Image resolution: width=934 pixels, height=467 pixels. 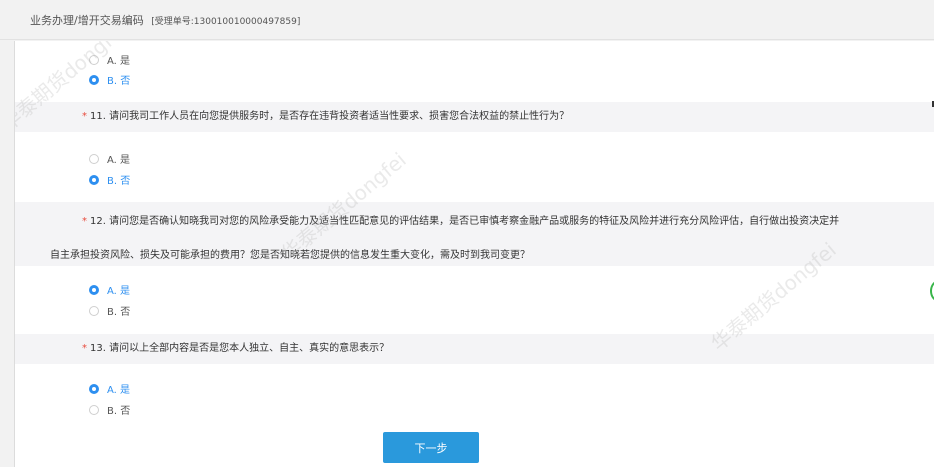 What do you see at coordinates (226, 22) in the screenshot?
I see `receipt-number: [受理单号:130010010000497859]` at bounding box center [226, 22].